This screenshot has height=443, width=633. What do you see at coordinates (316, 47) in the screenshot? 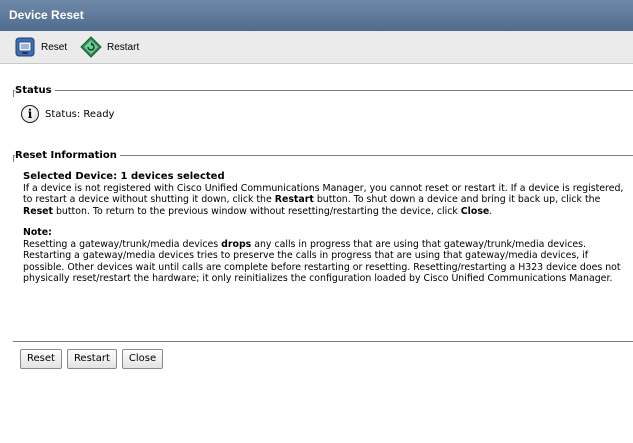
I see `toolbar: Reset Restart` at bounding box center [316, 47].